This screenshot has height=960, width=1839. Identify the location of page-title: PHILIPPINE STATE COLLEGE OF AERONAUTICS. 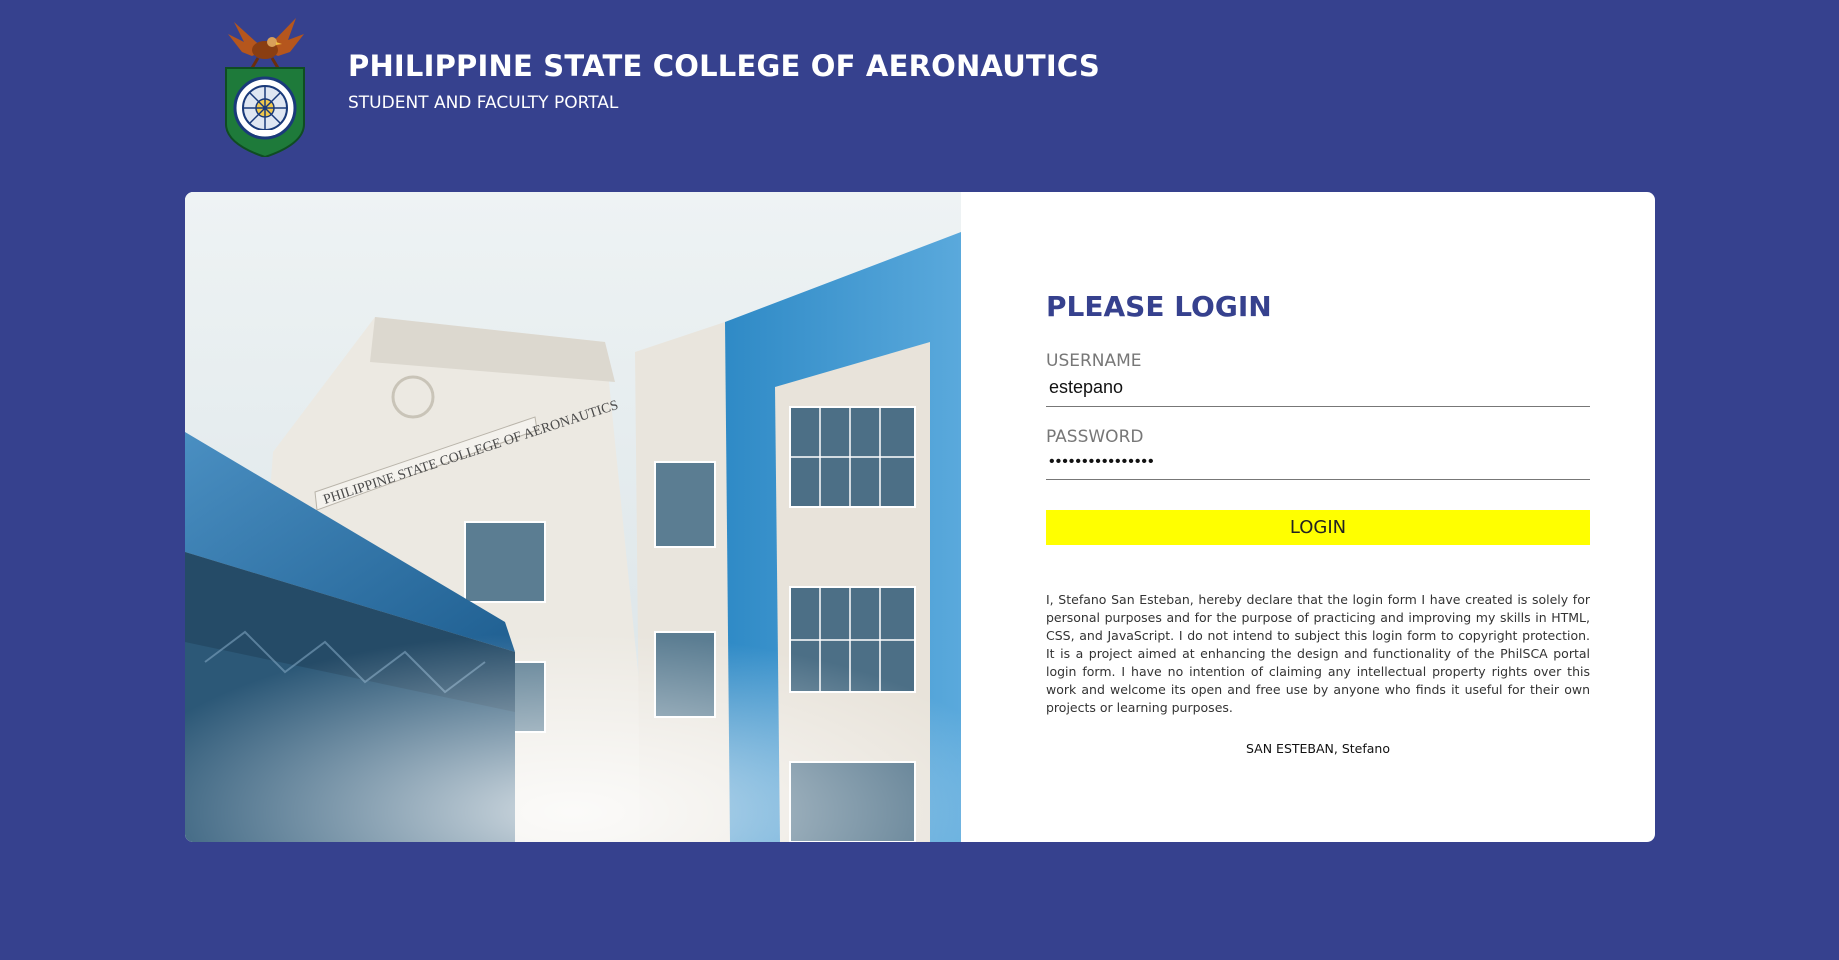
(724, 65).